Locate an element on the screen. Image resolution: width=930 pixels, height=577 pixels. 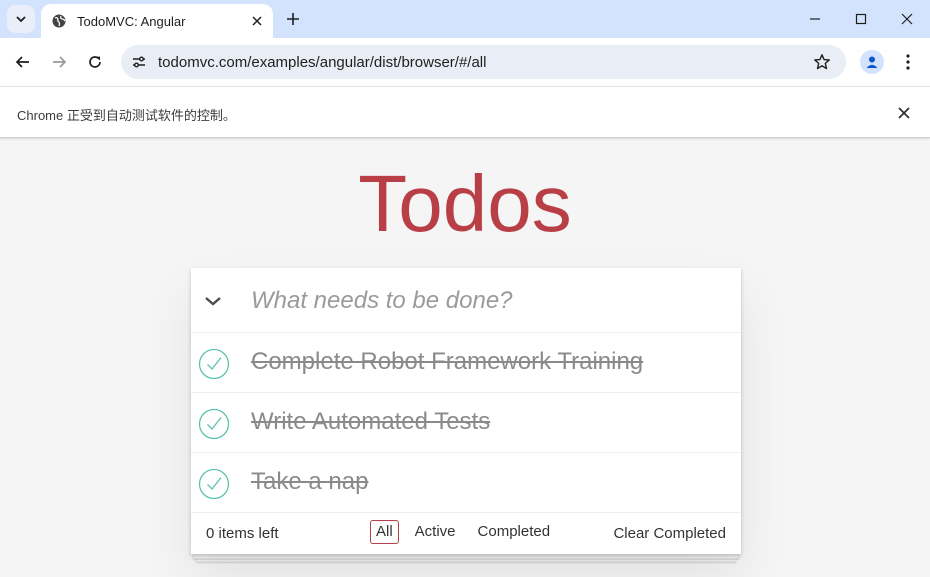
site-info-icon is located at coordinates (139, 62).